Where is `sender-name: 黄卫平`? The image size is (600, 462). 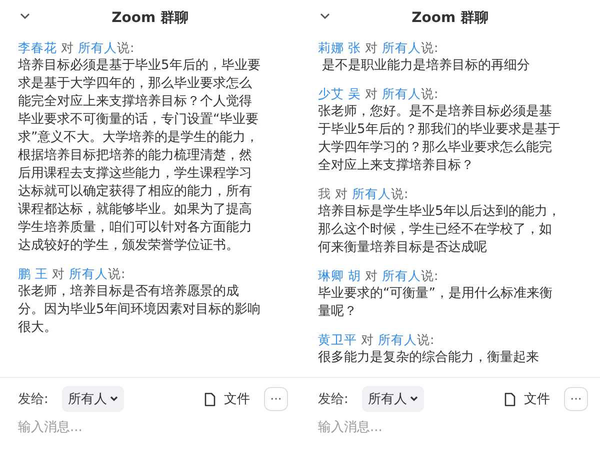
sender-name: 黄卫平 is located at coordinates (337, 340).